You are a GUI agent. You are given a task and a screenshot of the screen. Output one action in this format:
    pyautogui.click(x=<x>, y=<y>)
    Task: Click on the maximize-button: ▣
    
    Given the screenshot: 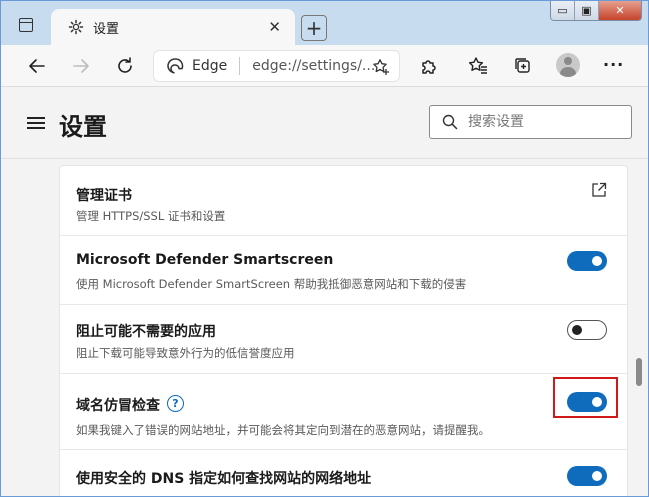 What is the action you would take?
    pyautogui.click(x=587, y=10)
    